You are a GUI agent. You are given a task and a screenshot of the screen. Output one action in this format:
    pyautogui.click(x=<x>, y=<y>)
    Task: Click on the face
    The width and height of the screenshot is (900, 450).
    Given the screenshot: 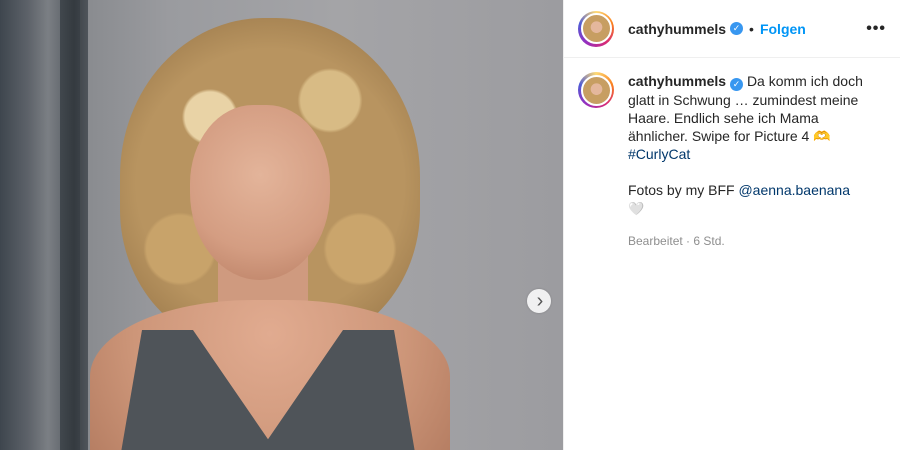 What is the action you would take?
    pyautogui.click(x=260, y=192)
    